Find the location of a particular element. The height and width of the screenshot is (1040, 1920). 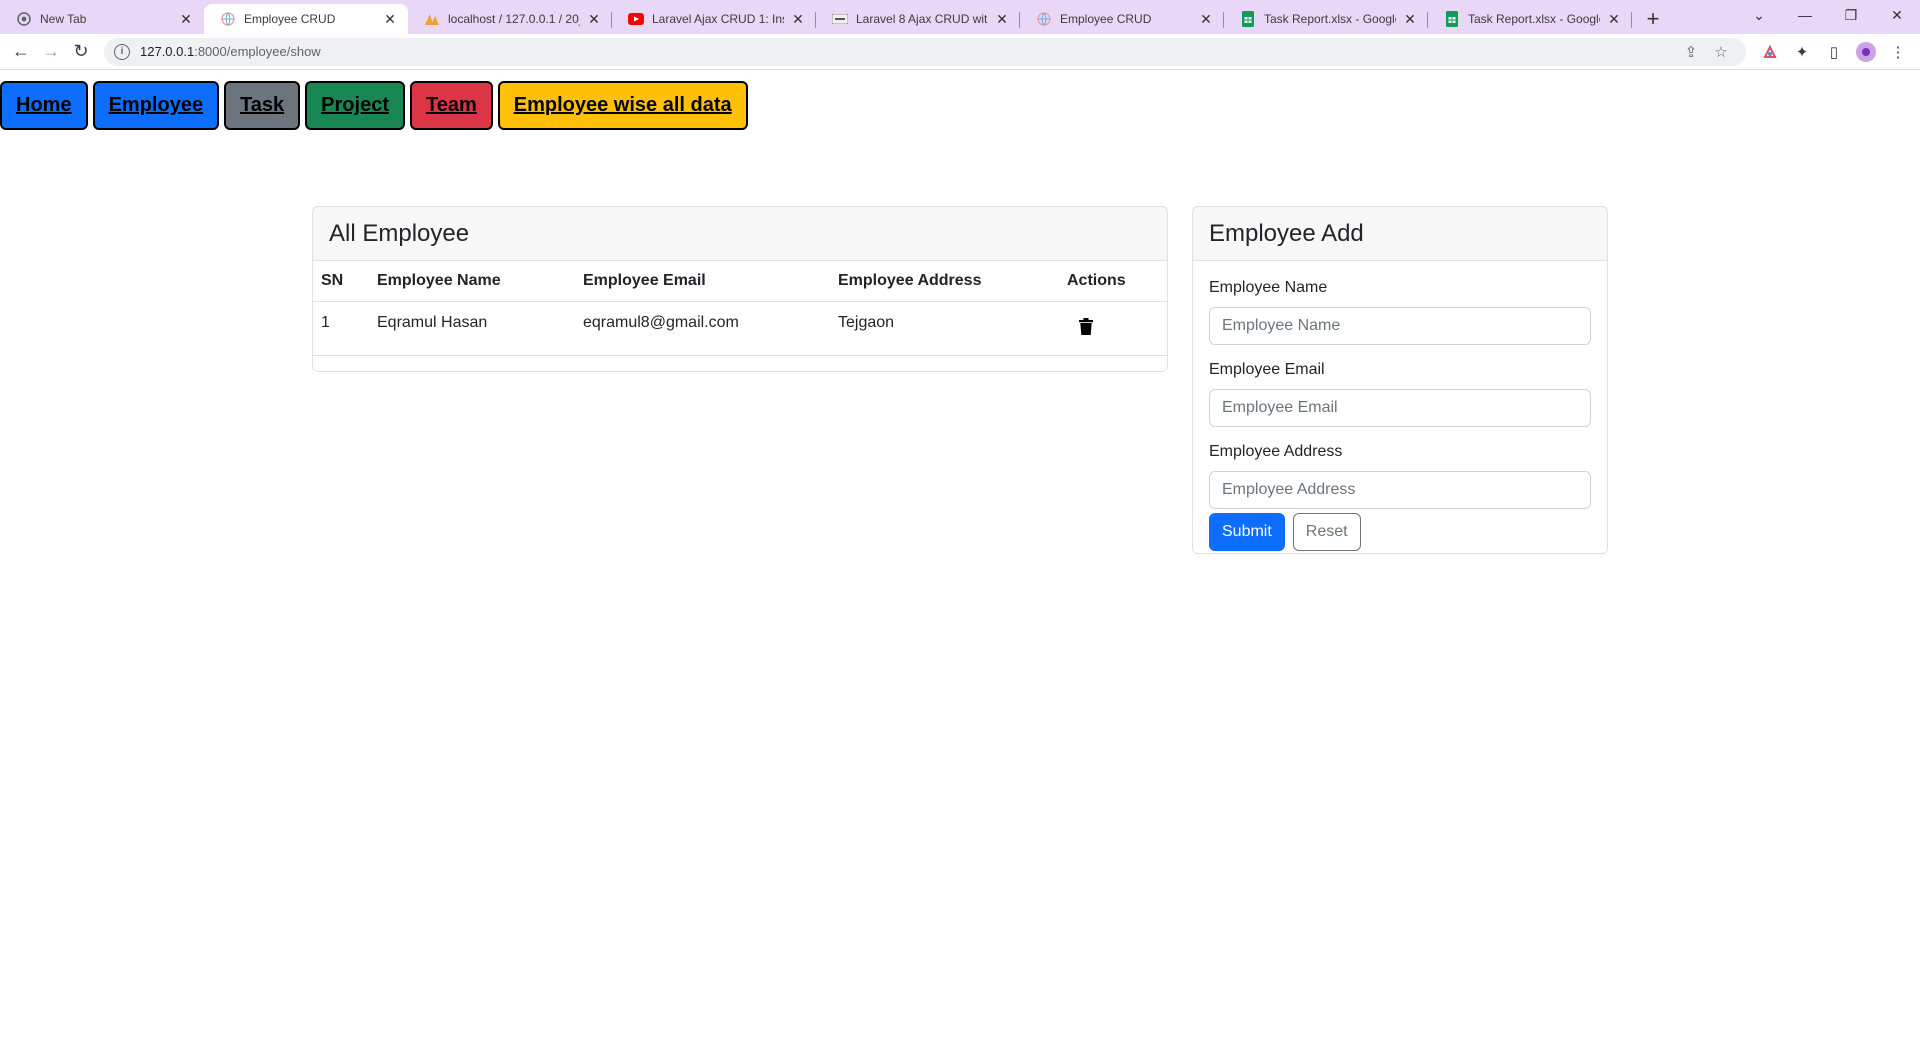

avatar is located at coordinates (1866, 51).